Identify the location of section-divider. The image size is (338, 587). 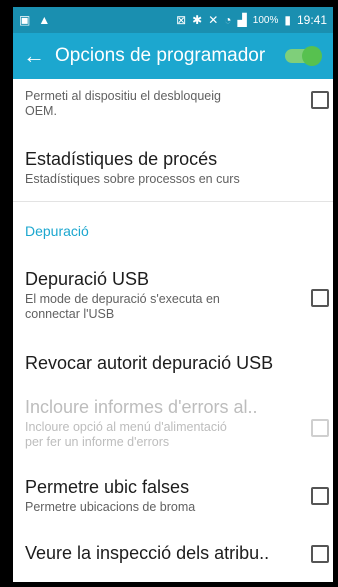
(173, 201).